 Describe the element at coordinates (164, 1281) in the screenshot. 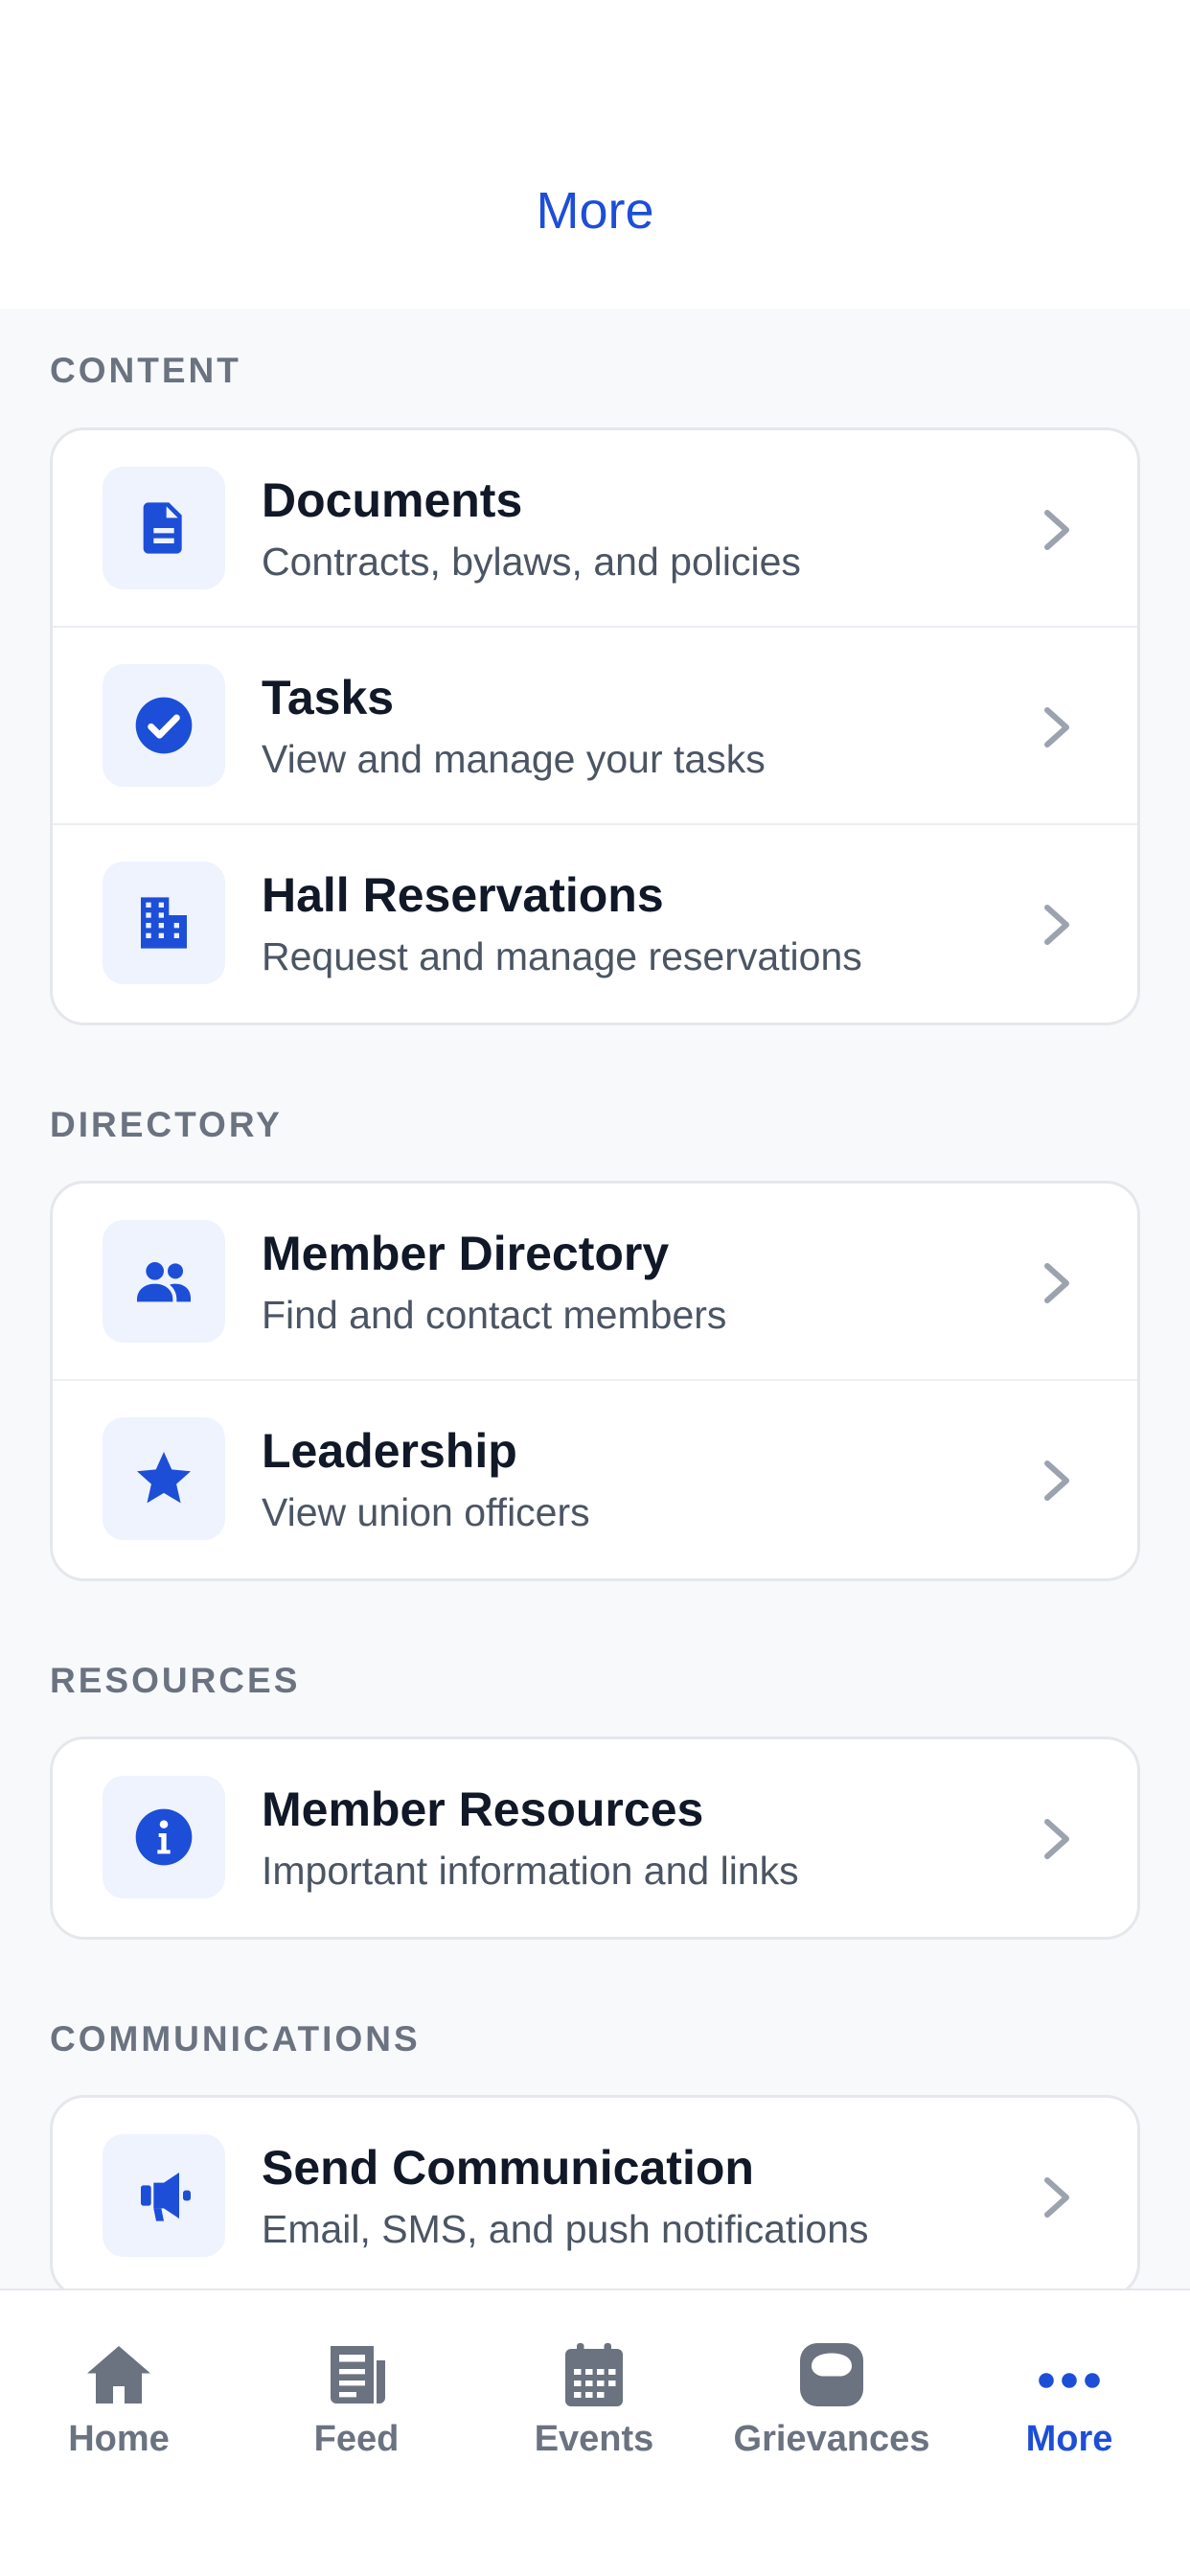

I see `users-icon` at that location.